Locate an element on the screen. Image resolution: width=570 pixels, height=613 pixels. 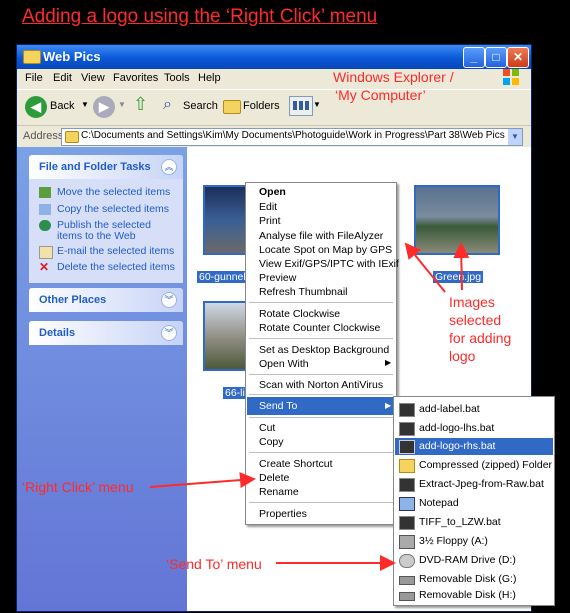
arrow-to-right-click-menu is located at coordinates (202, 480).